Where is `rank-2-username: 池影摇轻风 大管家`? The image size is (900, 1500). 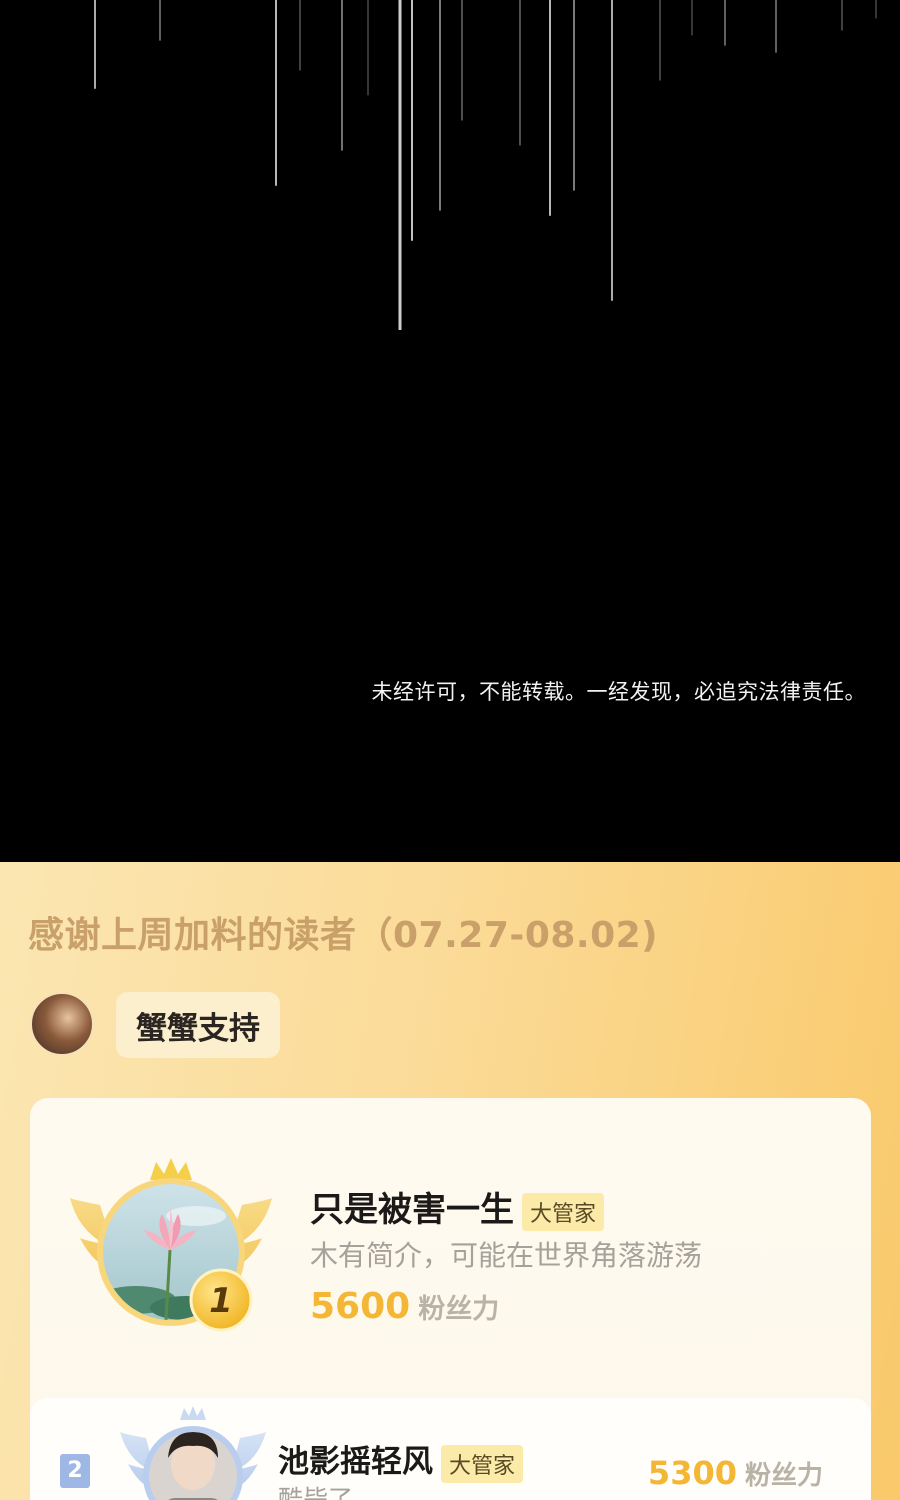
rank-2-username: 池影摇轻风 大管家 is located at coordinates (401, 1459).